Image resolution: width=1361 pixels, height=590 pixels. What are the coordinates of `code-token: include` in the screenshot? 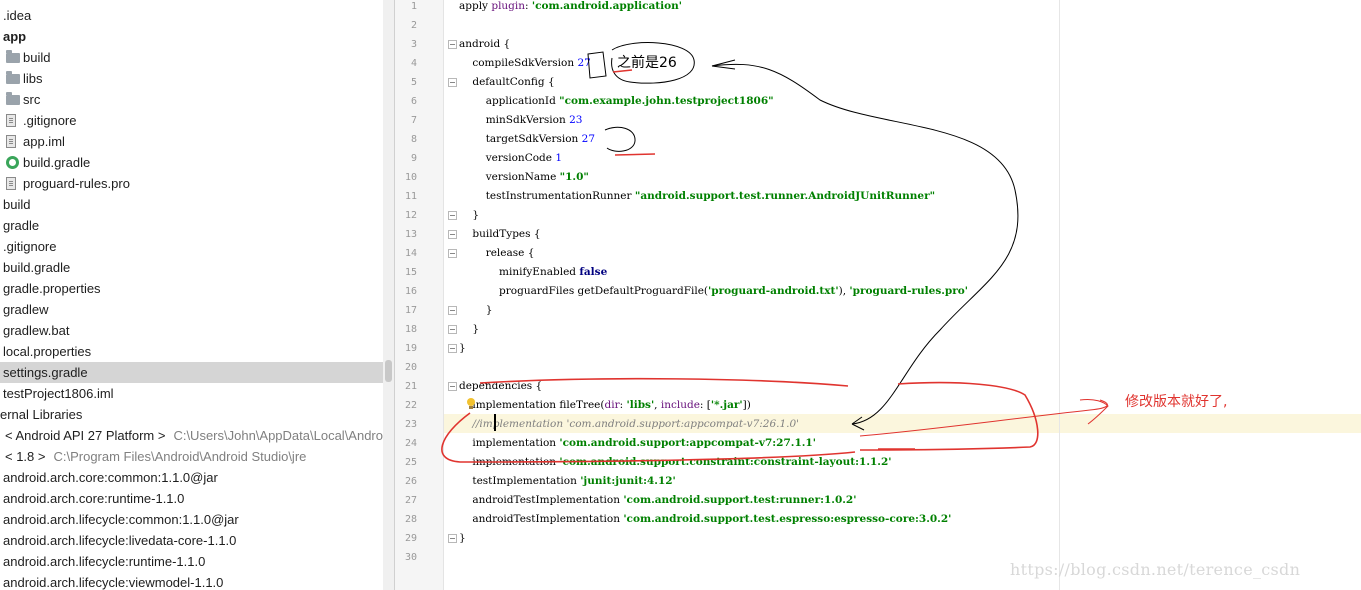 It's located at (680, 405).